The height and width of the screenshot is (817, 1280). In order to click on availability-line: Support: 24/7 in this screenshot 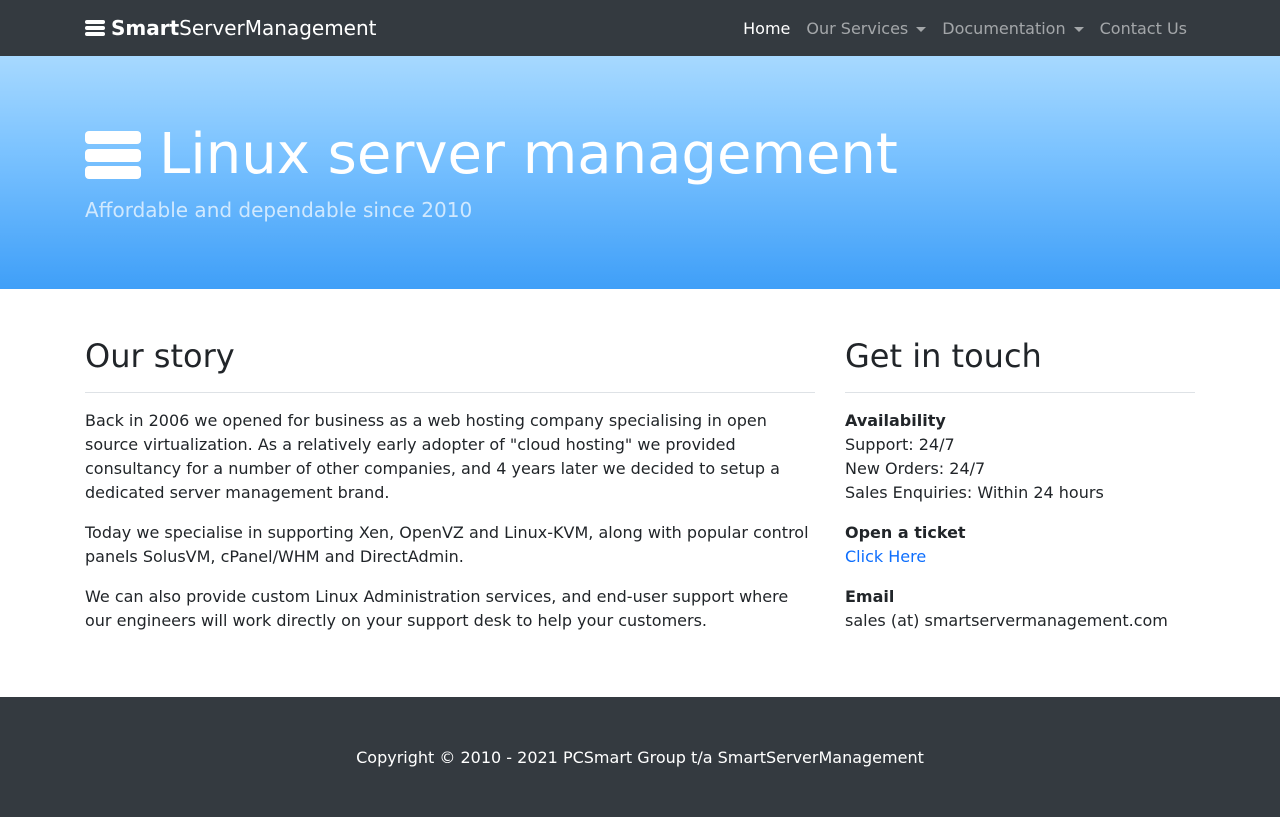, I will do `click(900, 444)`.